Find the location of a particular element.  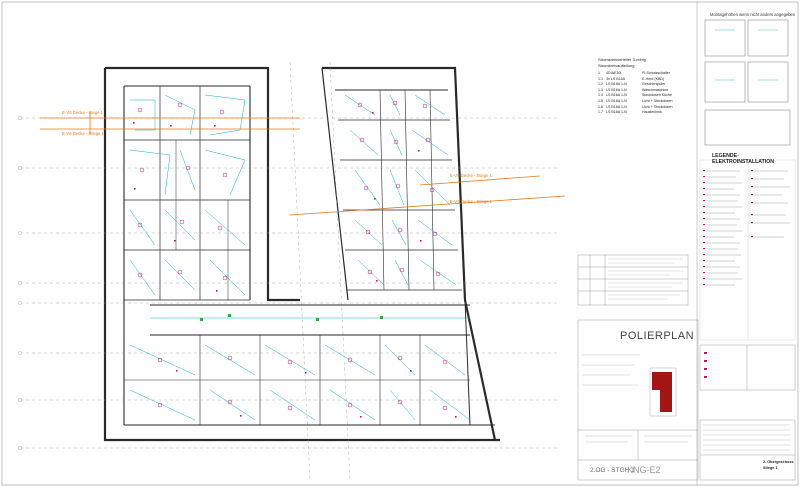

title-block is located at coordinates (686, 400).